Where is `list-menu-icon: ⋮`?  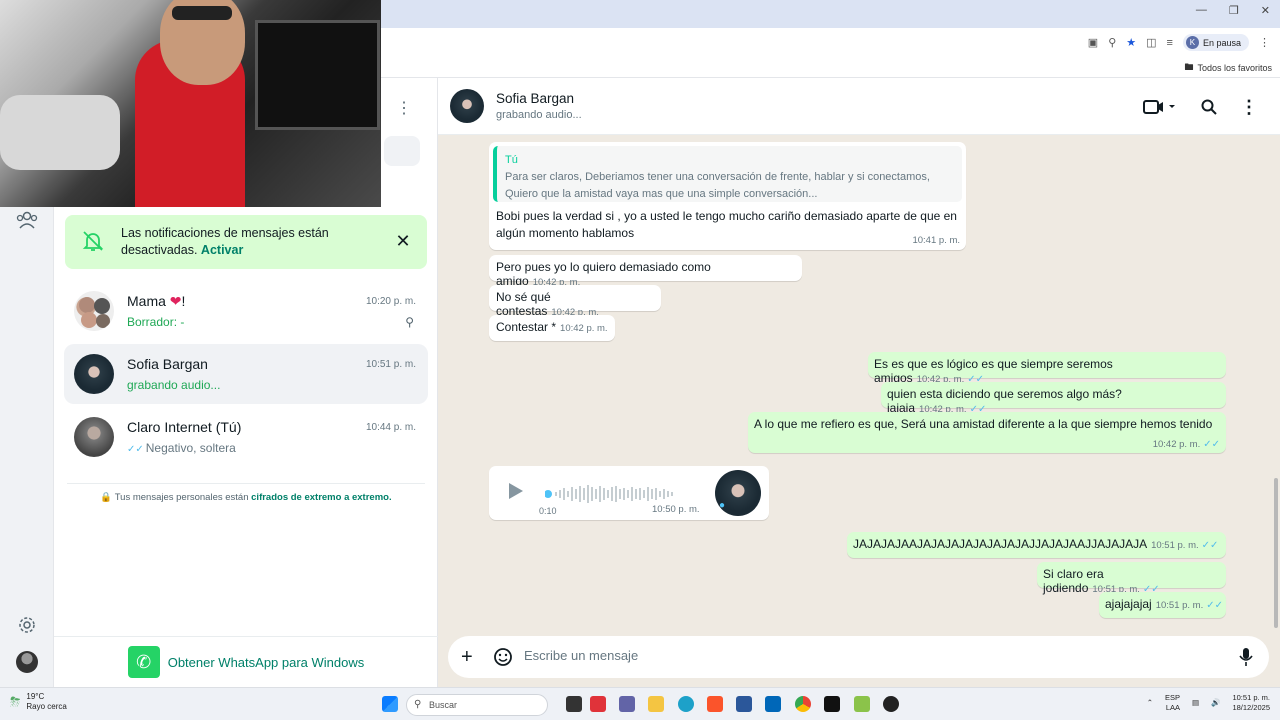
list-menu-icon: ⋮ is located at coordinates (404, 108).